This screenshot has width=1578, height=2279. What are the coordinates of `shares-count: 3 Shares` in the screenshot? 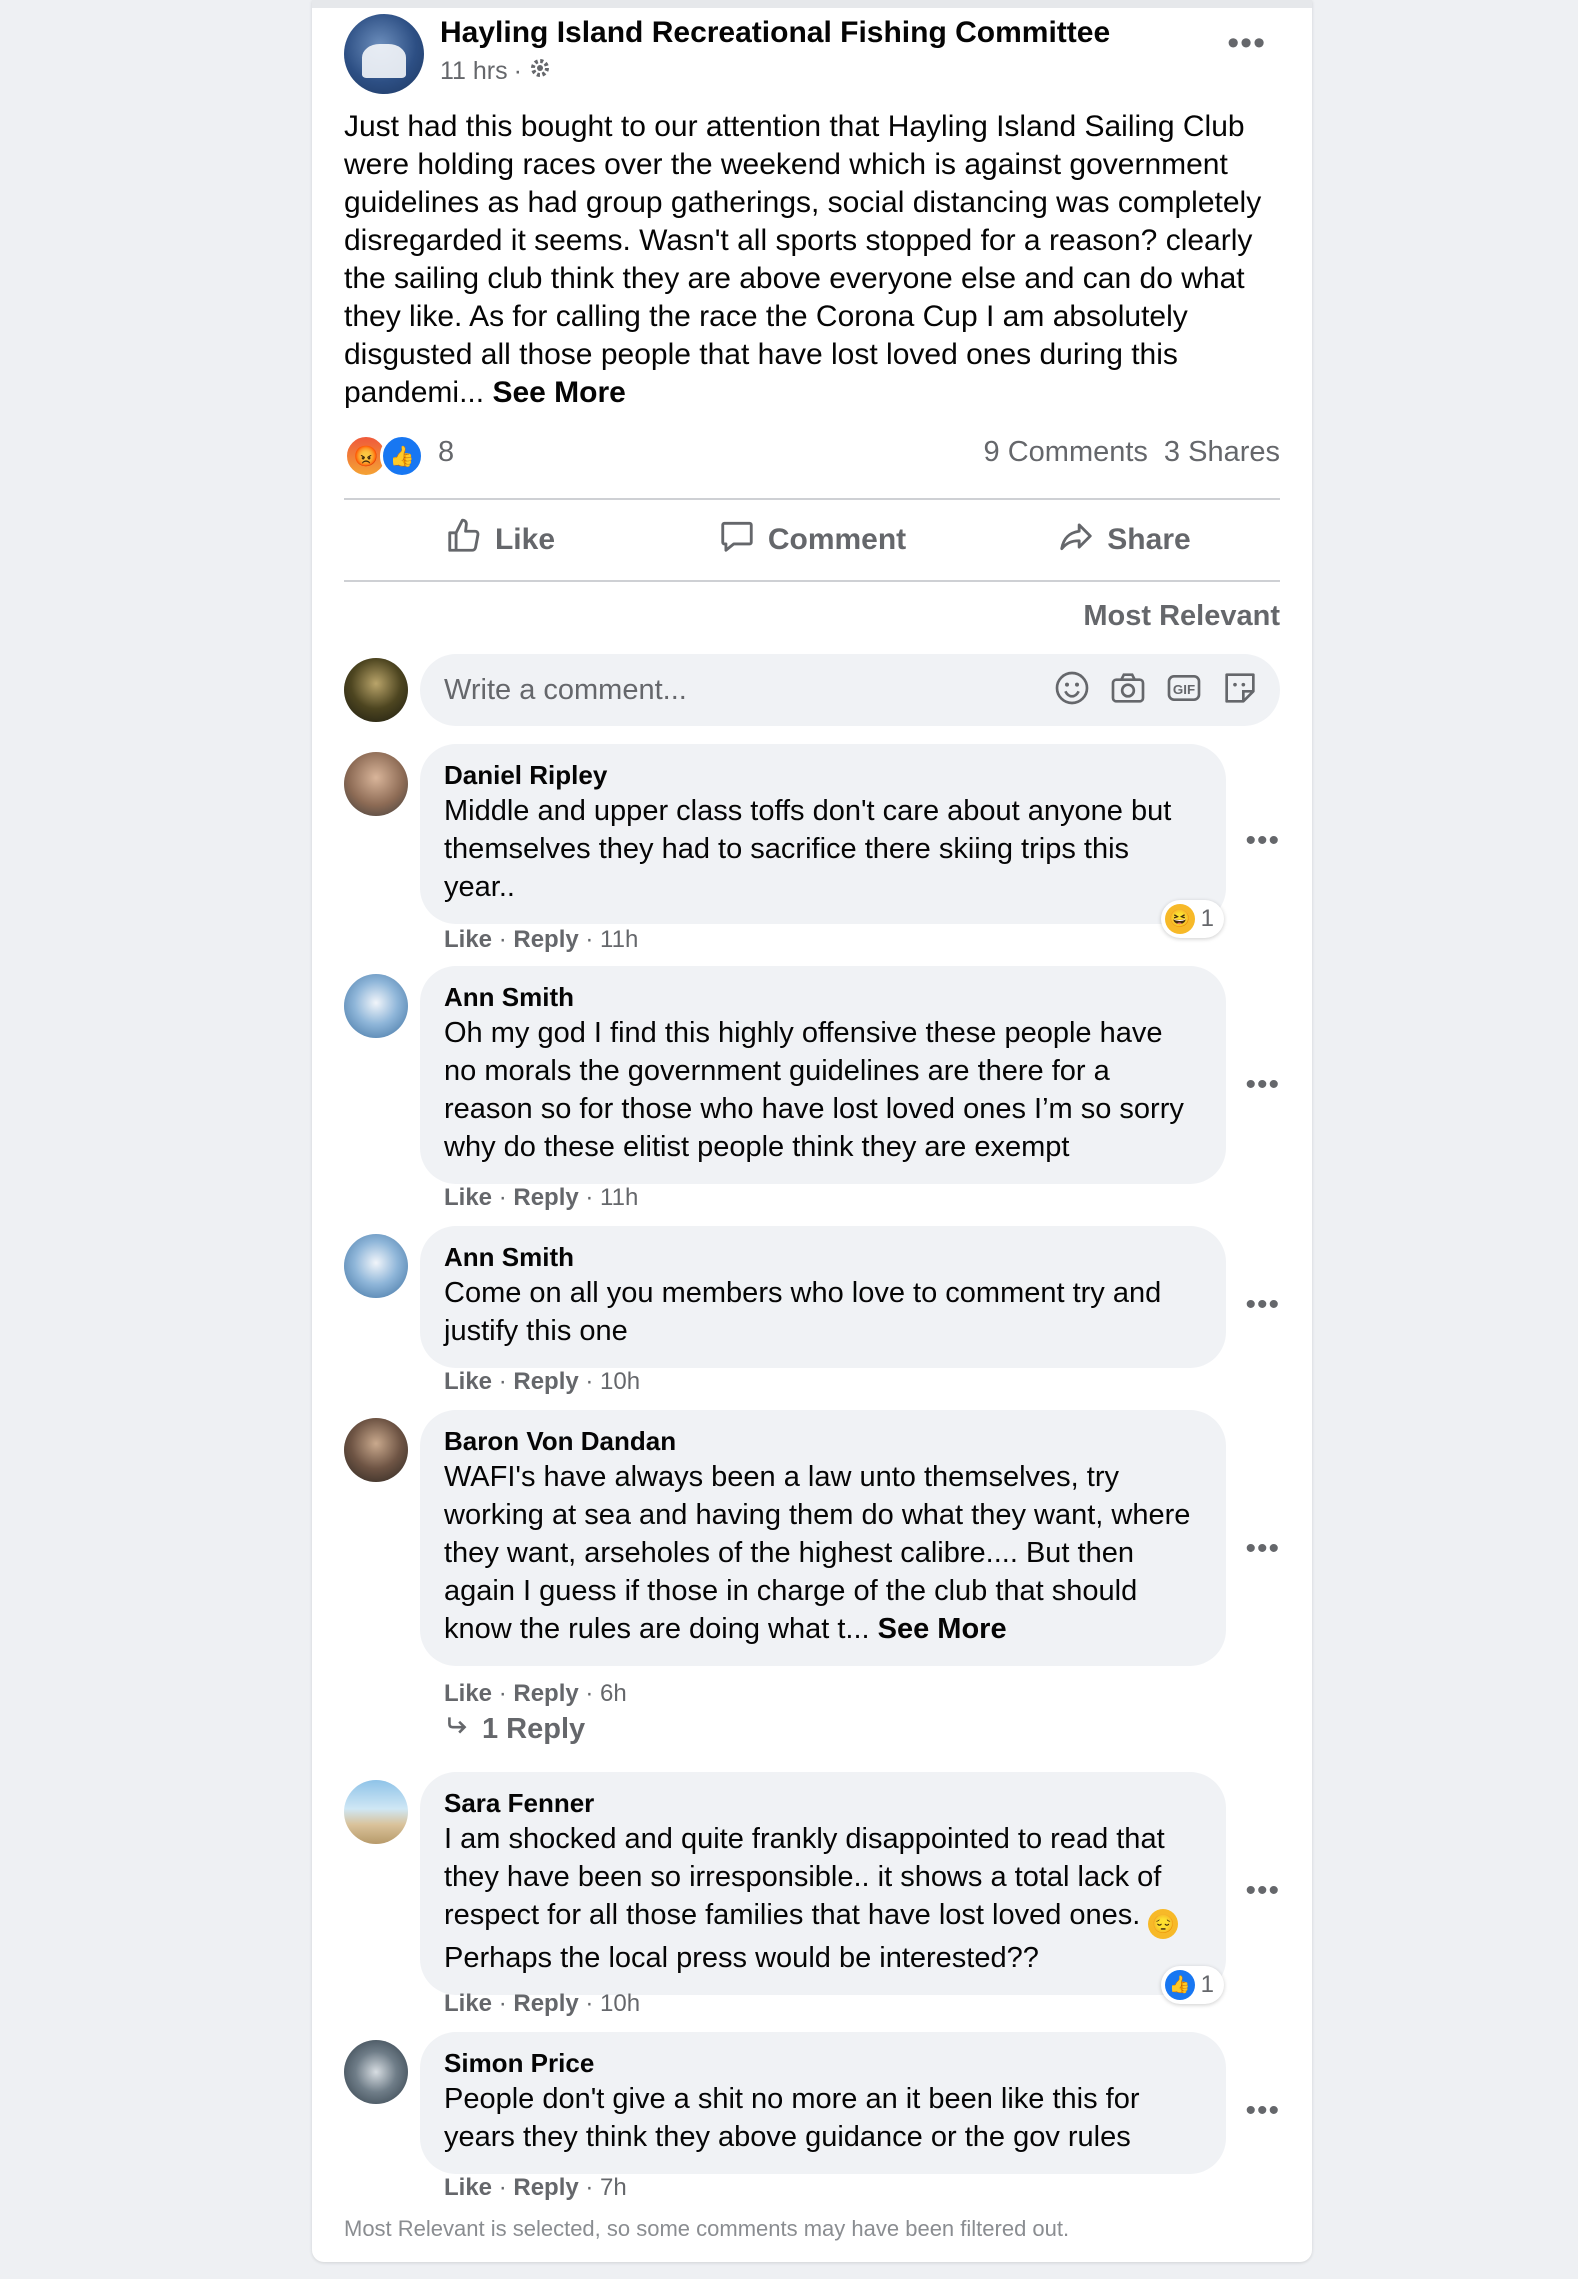 It's located at (1222, 452).